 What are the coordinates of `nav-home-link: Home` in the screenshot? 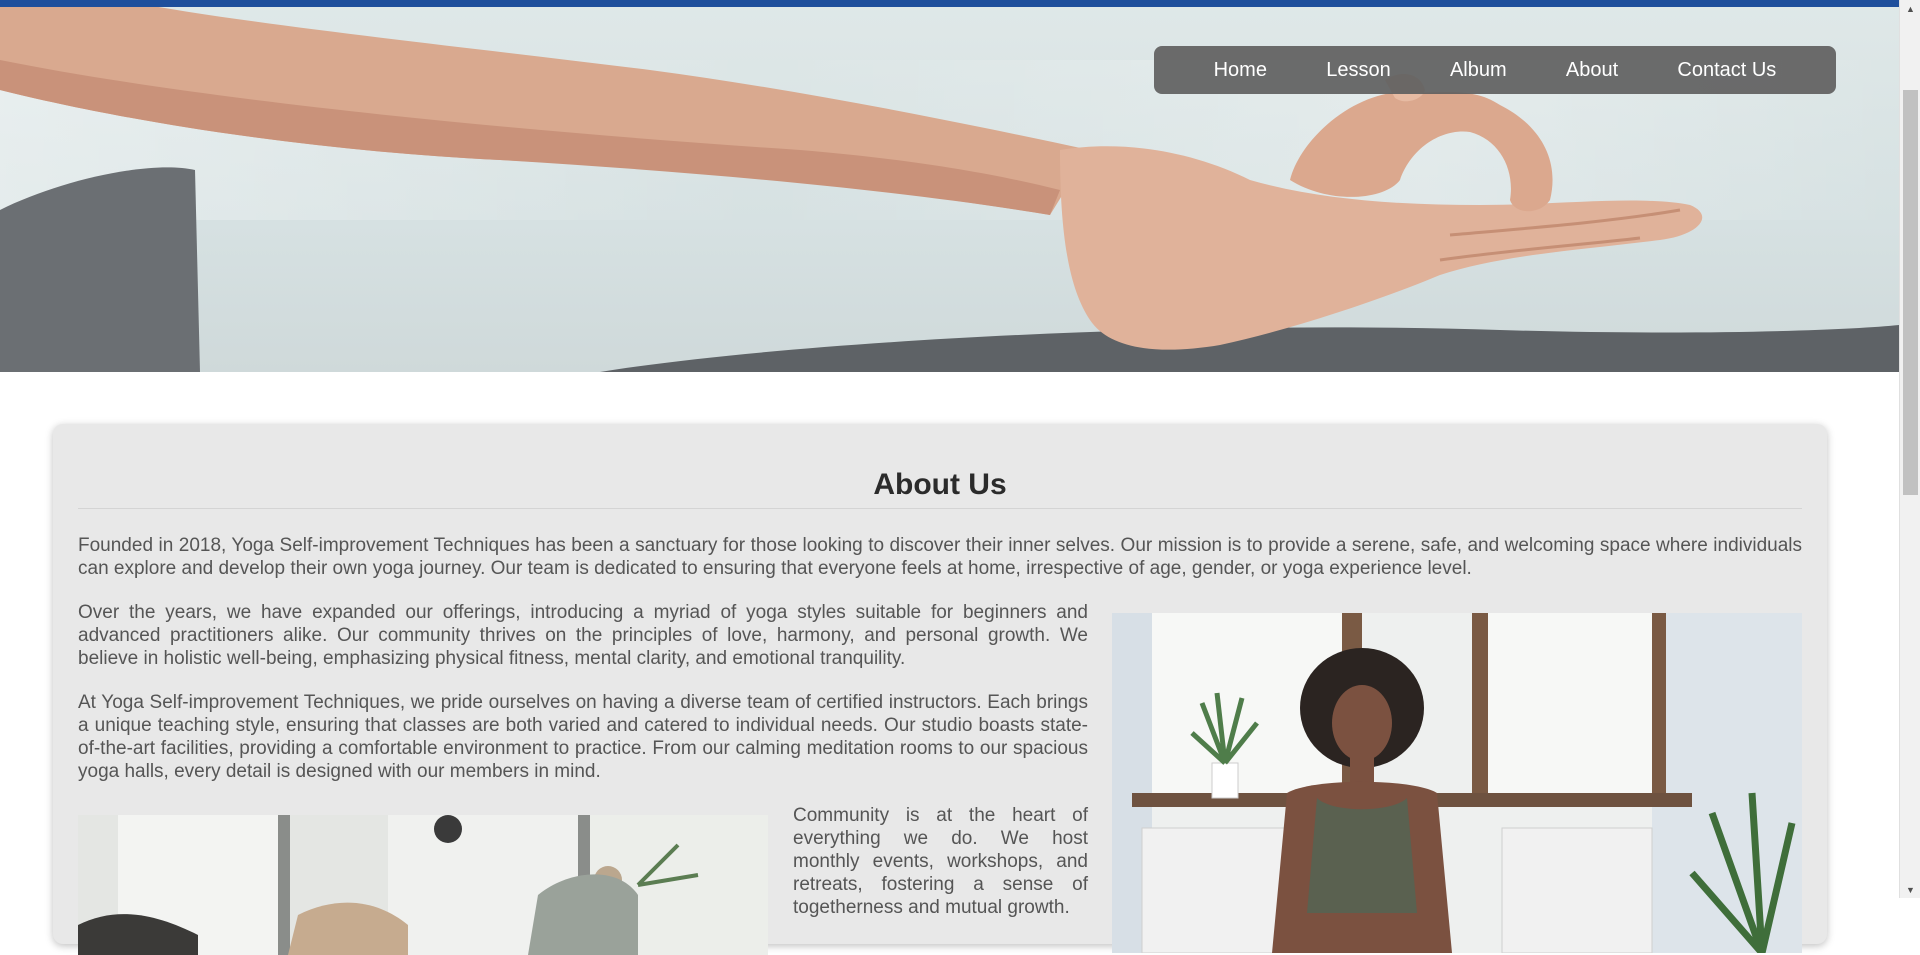 It's located at (1240, 70).